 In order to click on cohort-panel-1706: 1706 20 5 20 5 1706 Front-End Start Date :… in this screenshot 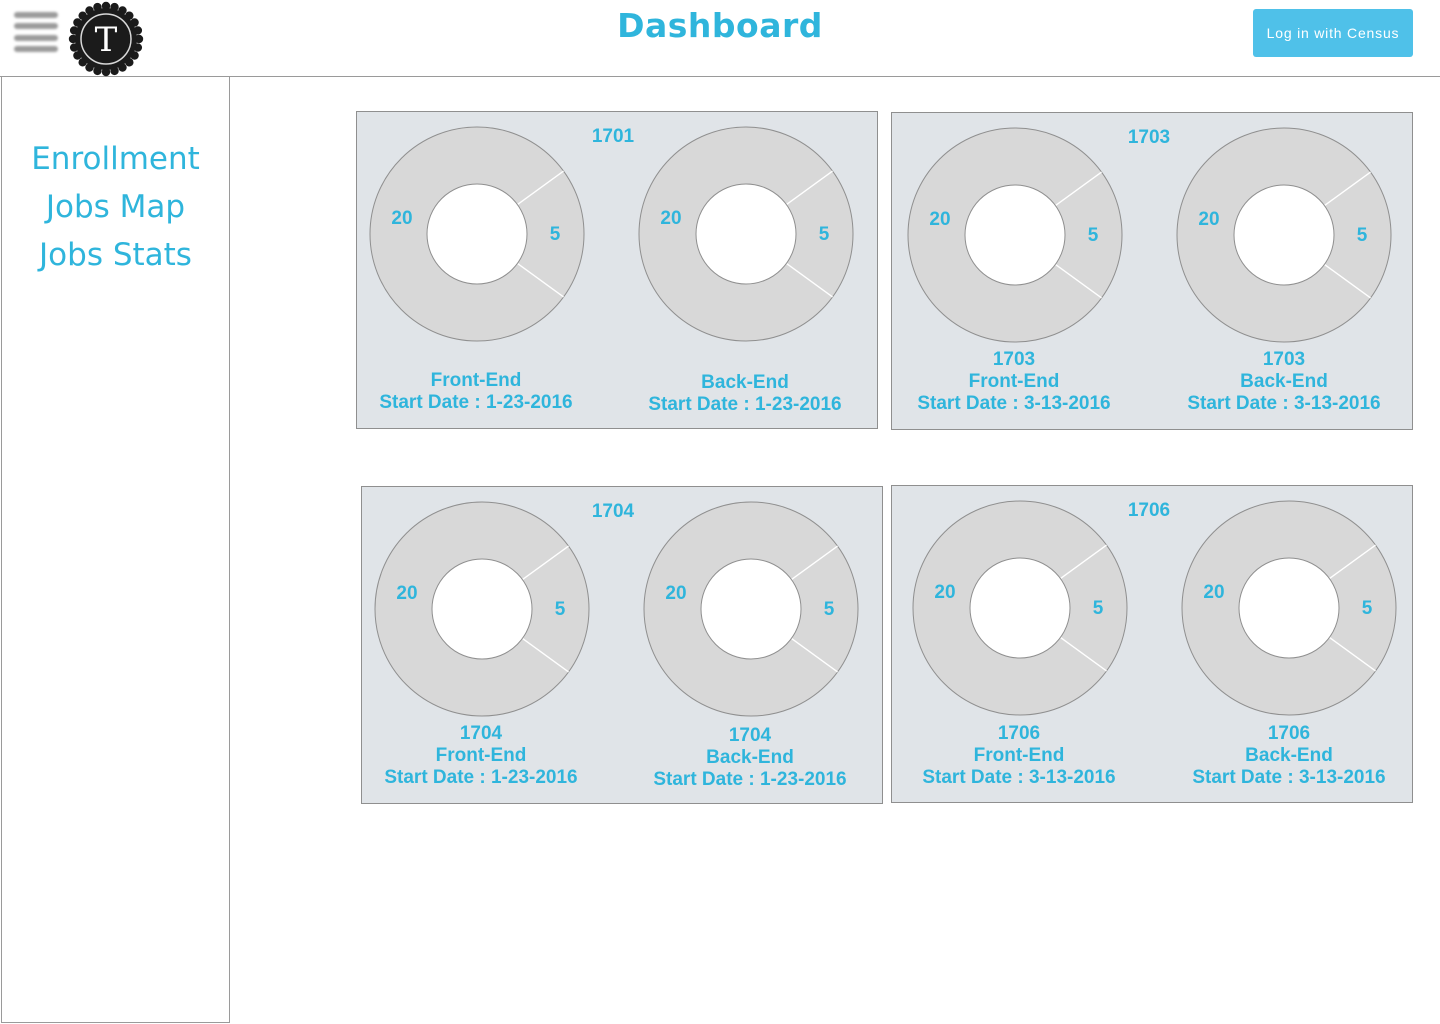, I will do `click(1152, 644)`.